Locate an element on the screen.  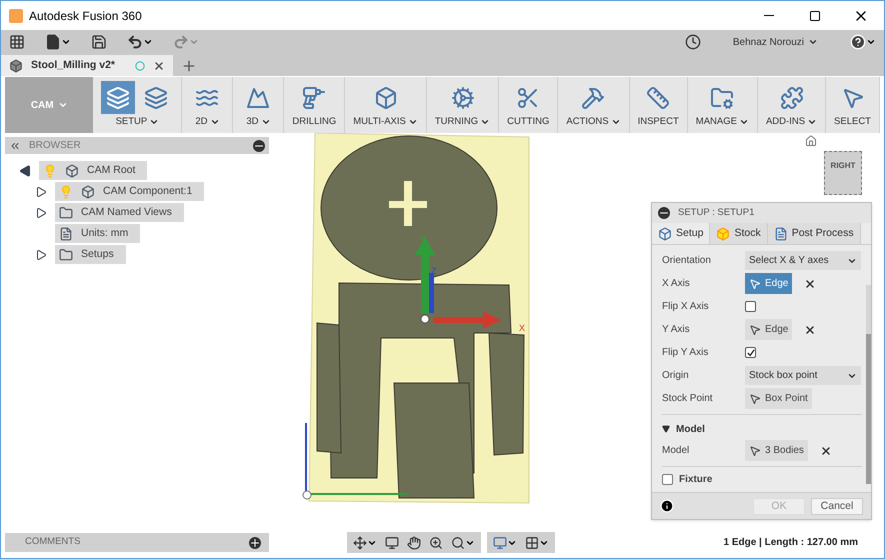
apps-grid-icon is located at coordinates (17, 42).